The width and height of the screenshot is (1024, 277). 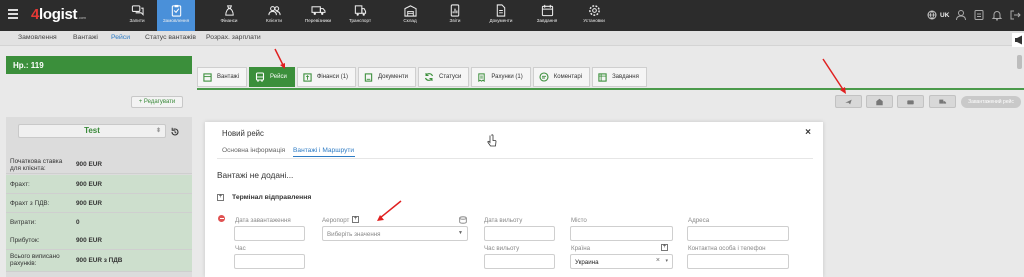 I want to click on scrollbar-thumb, so click(x=1019, y=62).